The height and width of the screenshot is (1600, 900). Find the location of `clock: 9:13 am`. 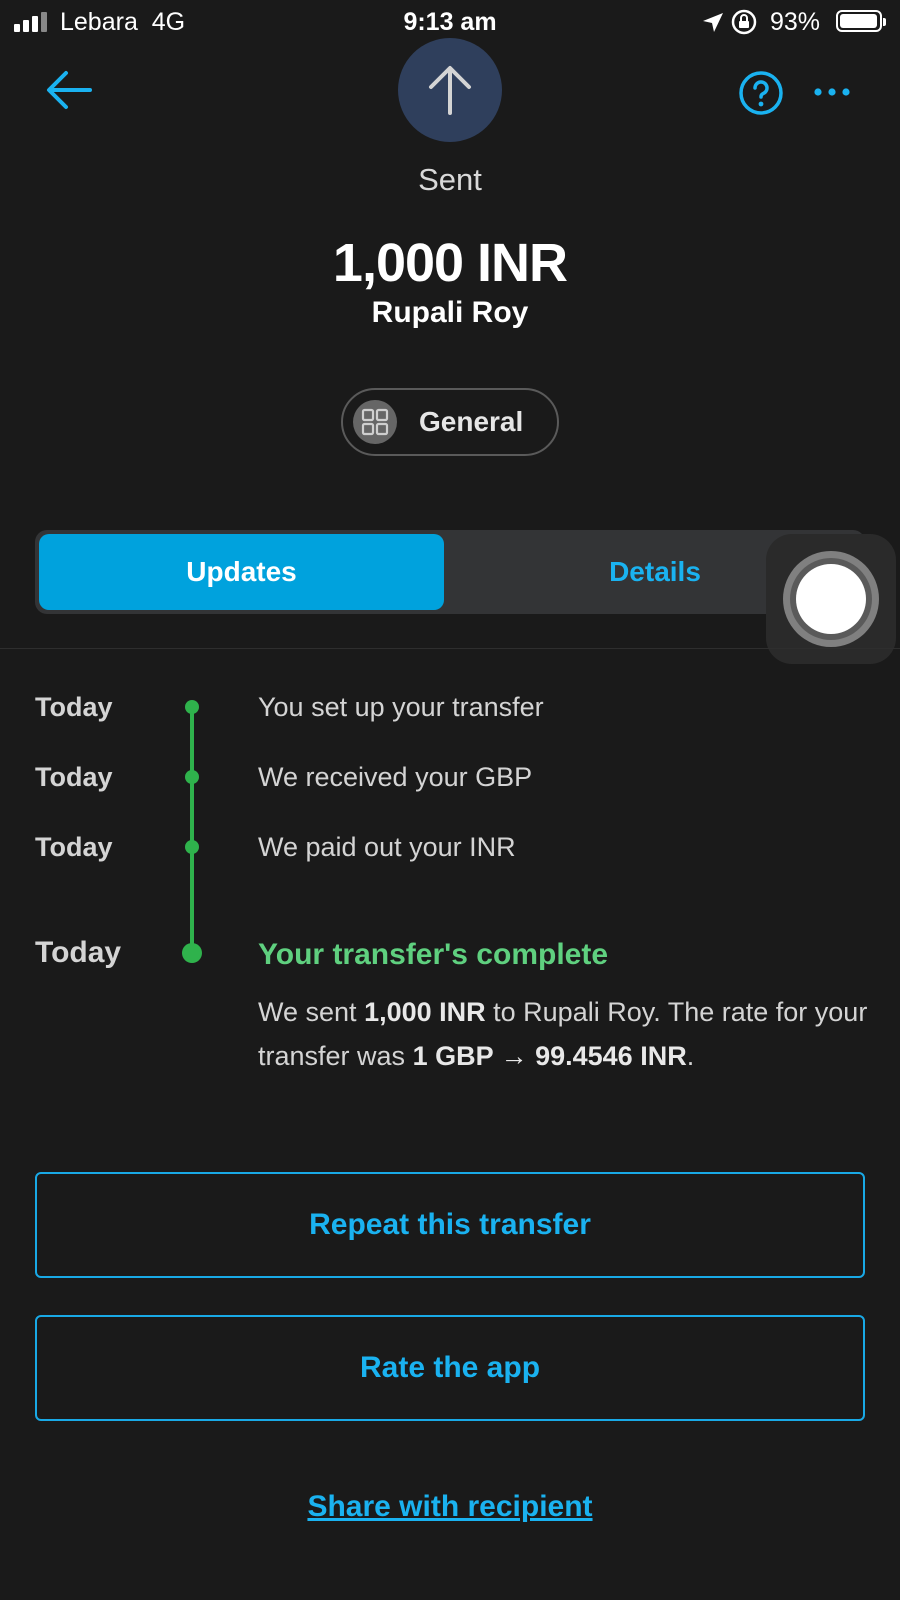

clock: 9:13 am is located at coordinates (450, 22).